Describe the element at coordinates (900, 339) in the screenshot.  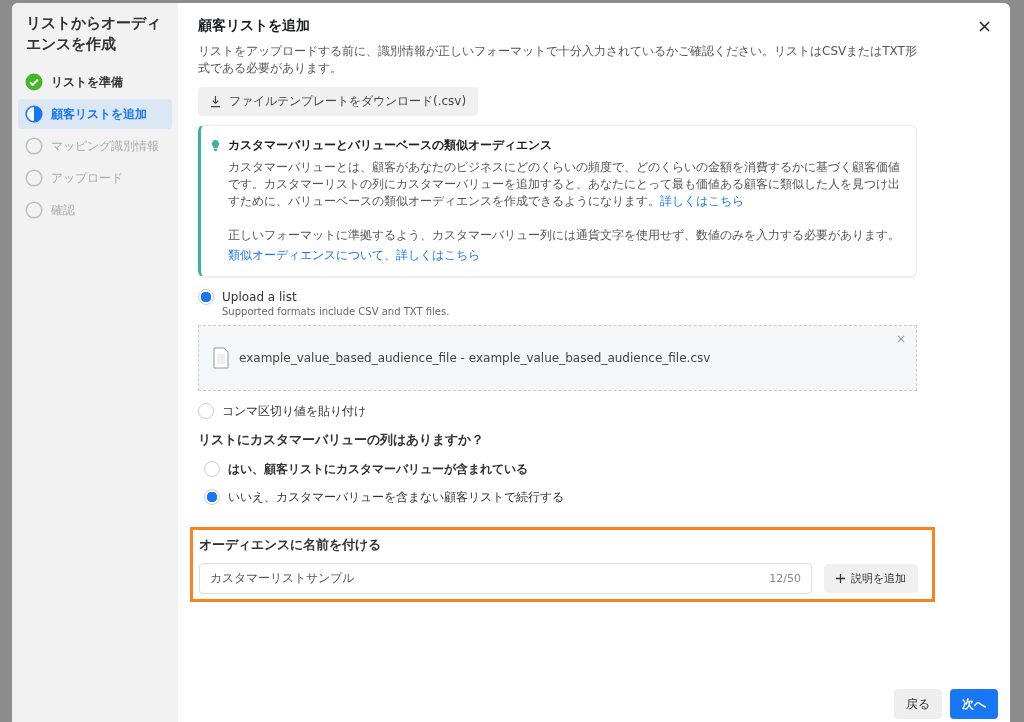
I see `remove-file-button: ×` at that location.